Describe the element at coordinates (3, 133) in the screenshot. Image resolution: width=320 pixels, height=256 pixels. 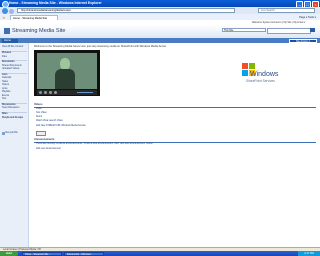
I see `recycle-bin-icon` at that location.